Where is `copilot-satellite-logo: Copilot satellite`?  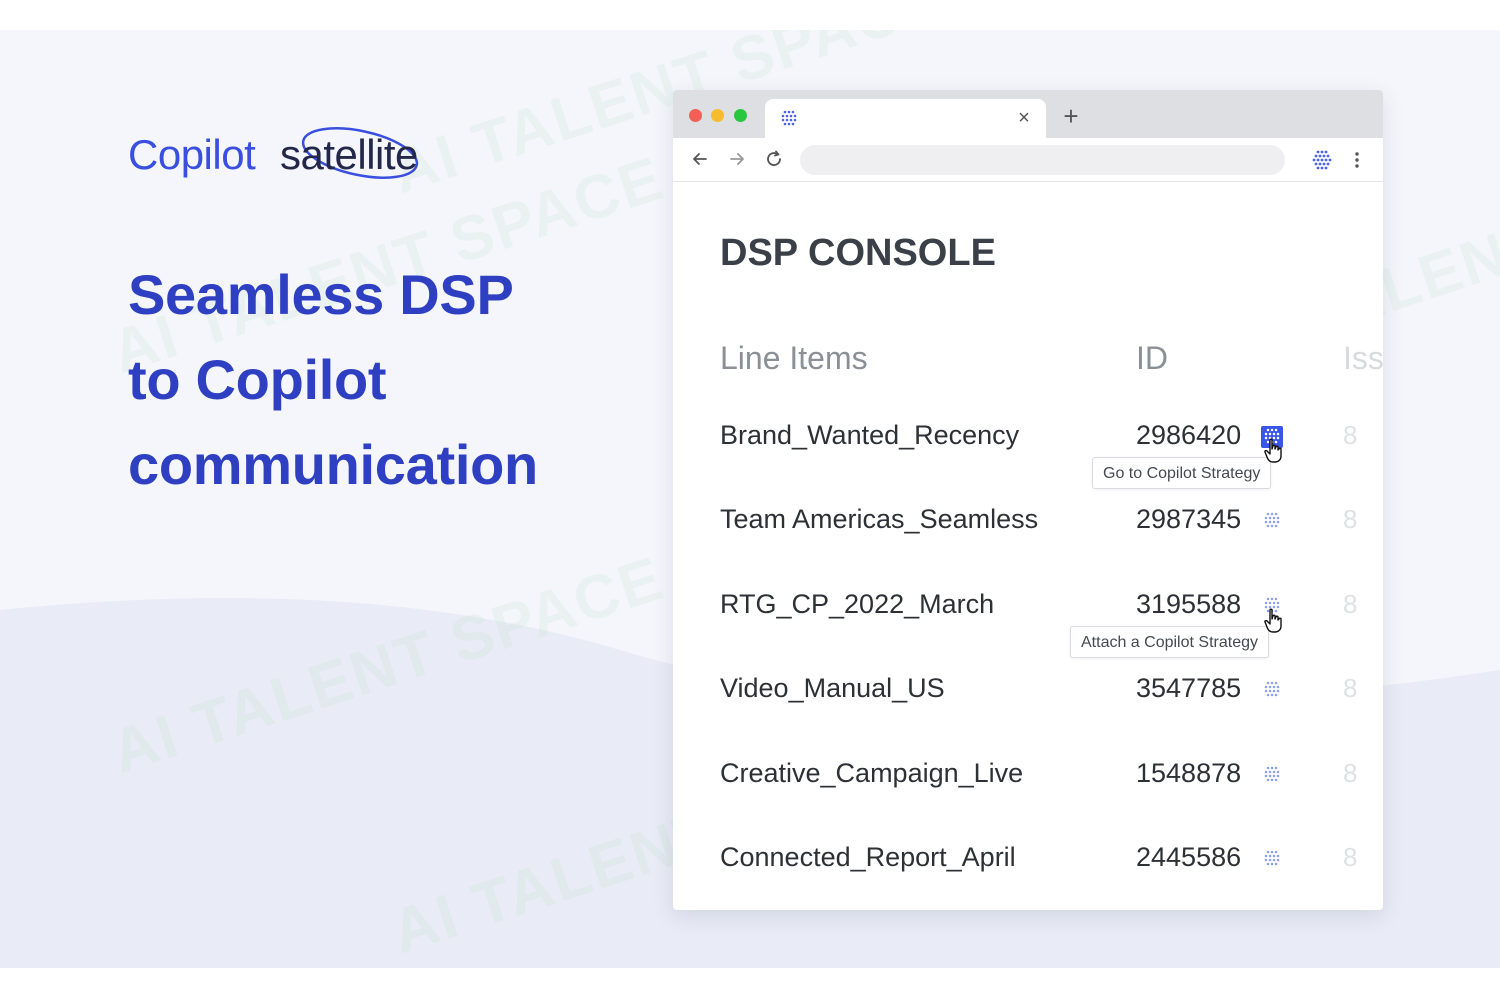 copilot-satellite-logo: Copilot satellite is located at coordinates (293, 170).